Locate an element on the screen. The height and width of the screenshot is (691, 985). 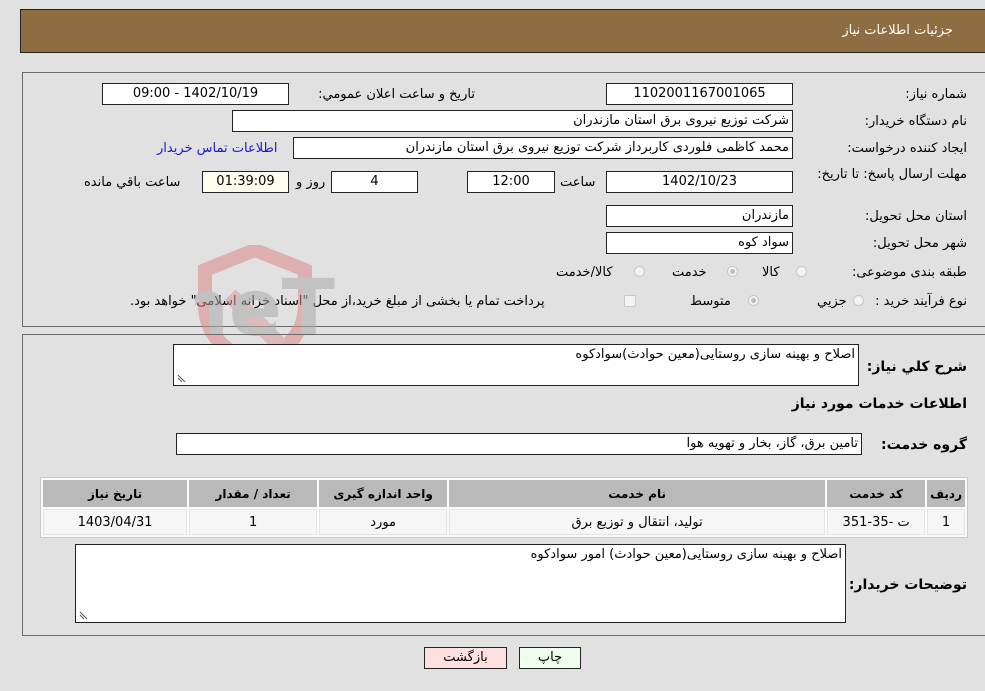
services-heading: اطلاعات خدمات مورد نياز is located at coordinates (879, 404).